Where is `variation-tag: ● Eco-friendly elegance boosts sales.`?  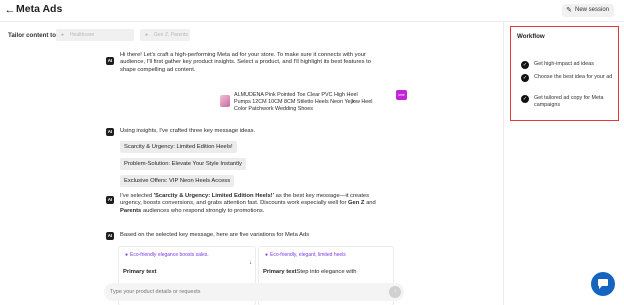
variation-tag: ● Eco-friendly elegance boosts sales. is located at coordinates (167, 255).